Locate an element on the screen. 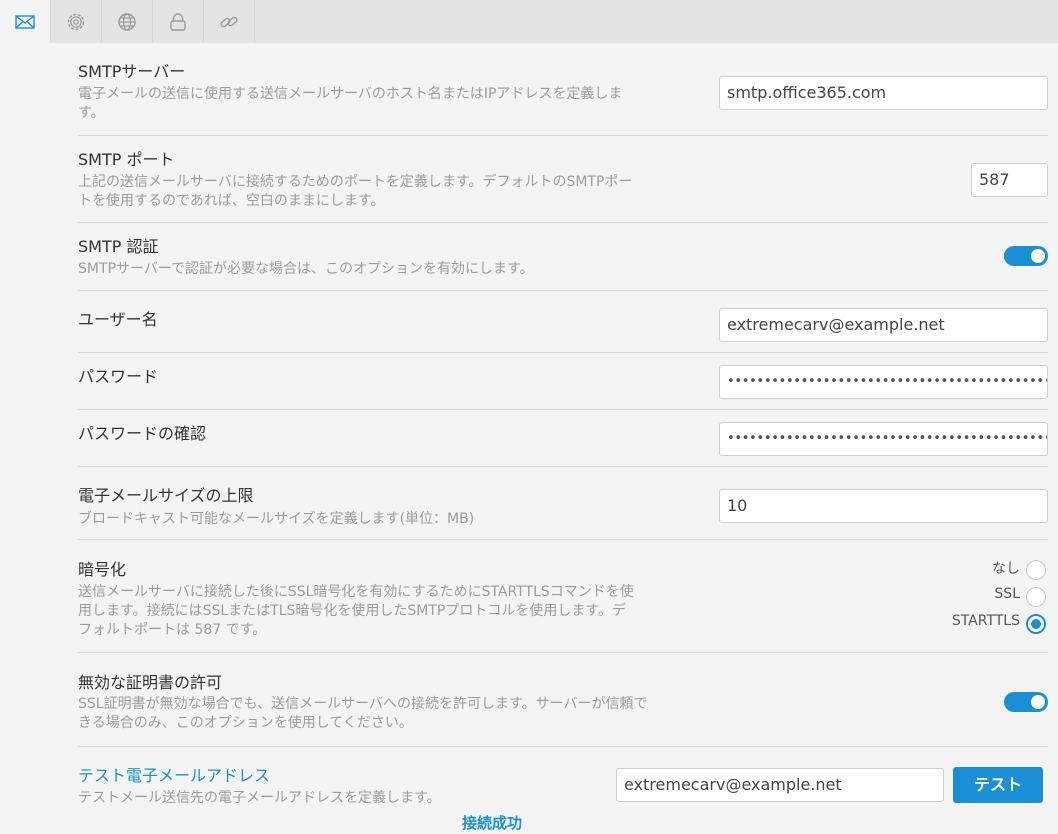 Image resolution: width=1058 pixels, height=834 pixels. tab-regional is located at coordinates (127, 21).